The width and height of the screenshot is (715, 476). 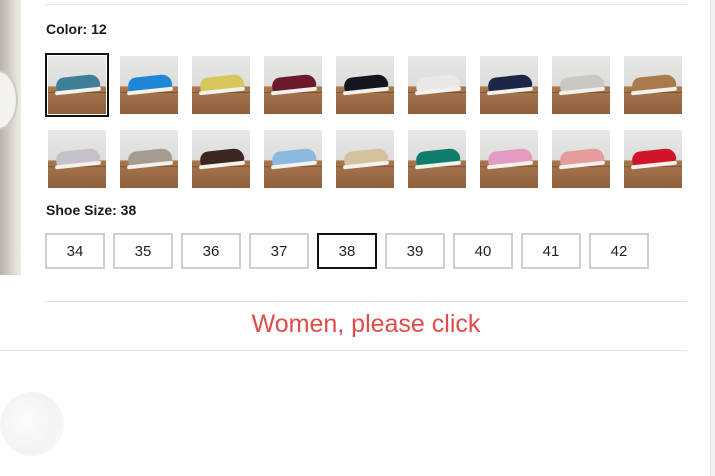 I want to click on color-swatch-white, so click(x=437, y=85).